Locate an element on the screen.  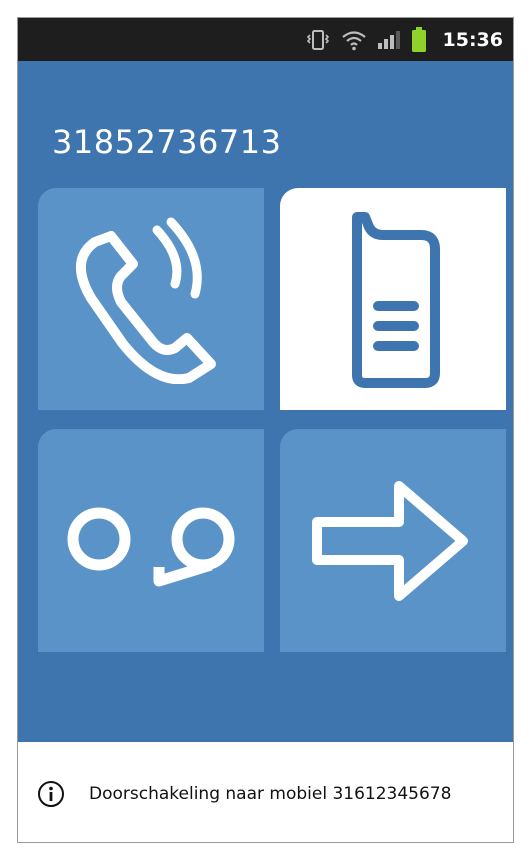
info-bar: Doorschakeling naar mobiel 31612345678 is located at coordinates (265, 792).